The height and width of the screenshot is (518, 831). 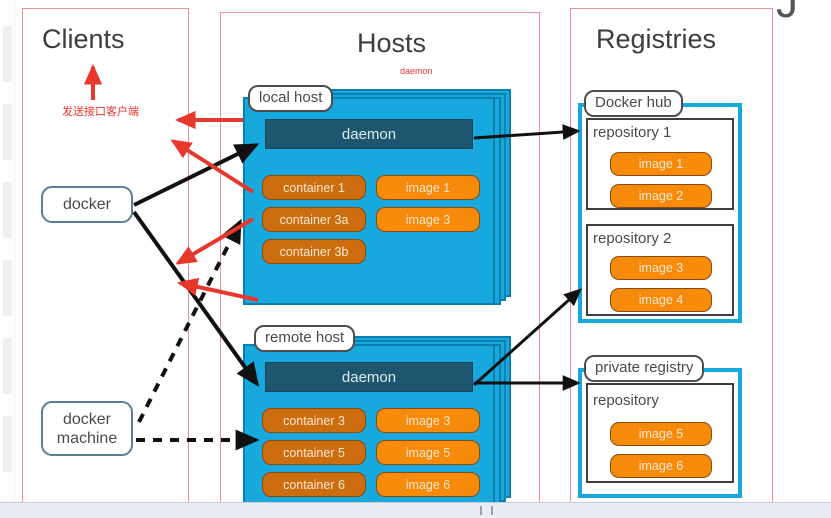 What do you see at coordinates (314, 219) in the screenshot?
I see `local-container-3a: container 3a` at bounding box center [314, 219].